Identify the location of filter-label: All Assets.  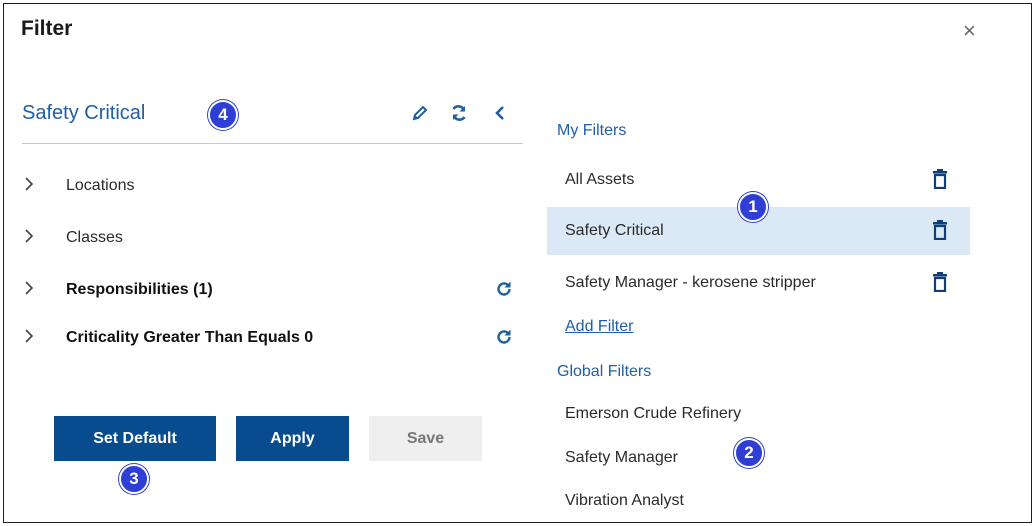
(600, 179).